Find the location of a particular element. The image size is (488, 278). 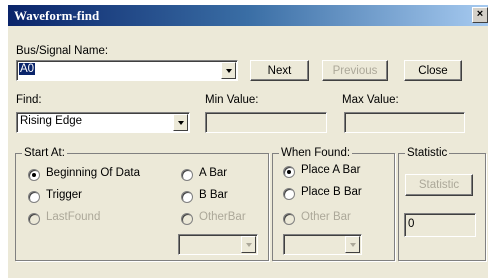

radio-beginning-of-data is located at coordinates (34, 175).